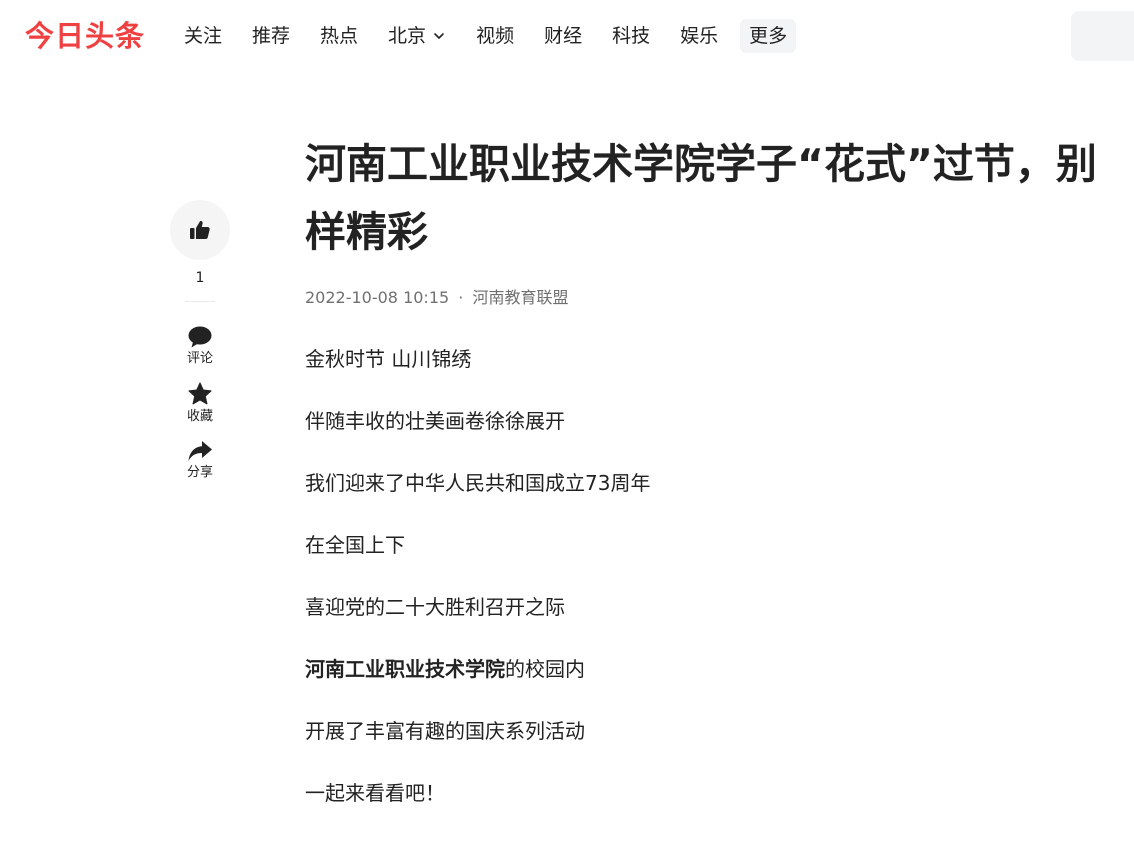  I want to click on nav-item-follow: 关注, so click(203, 36).